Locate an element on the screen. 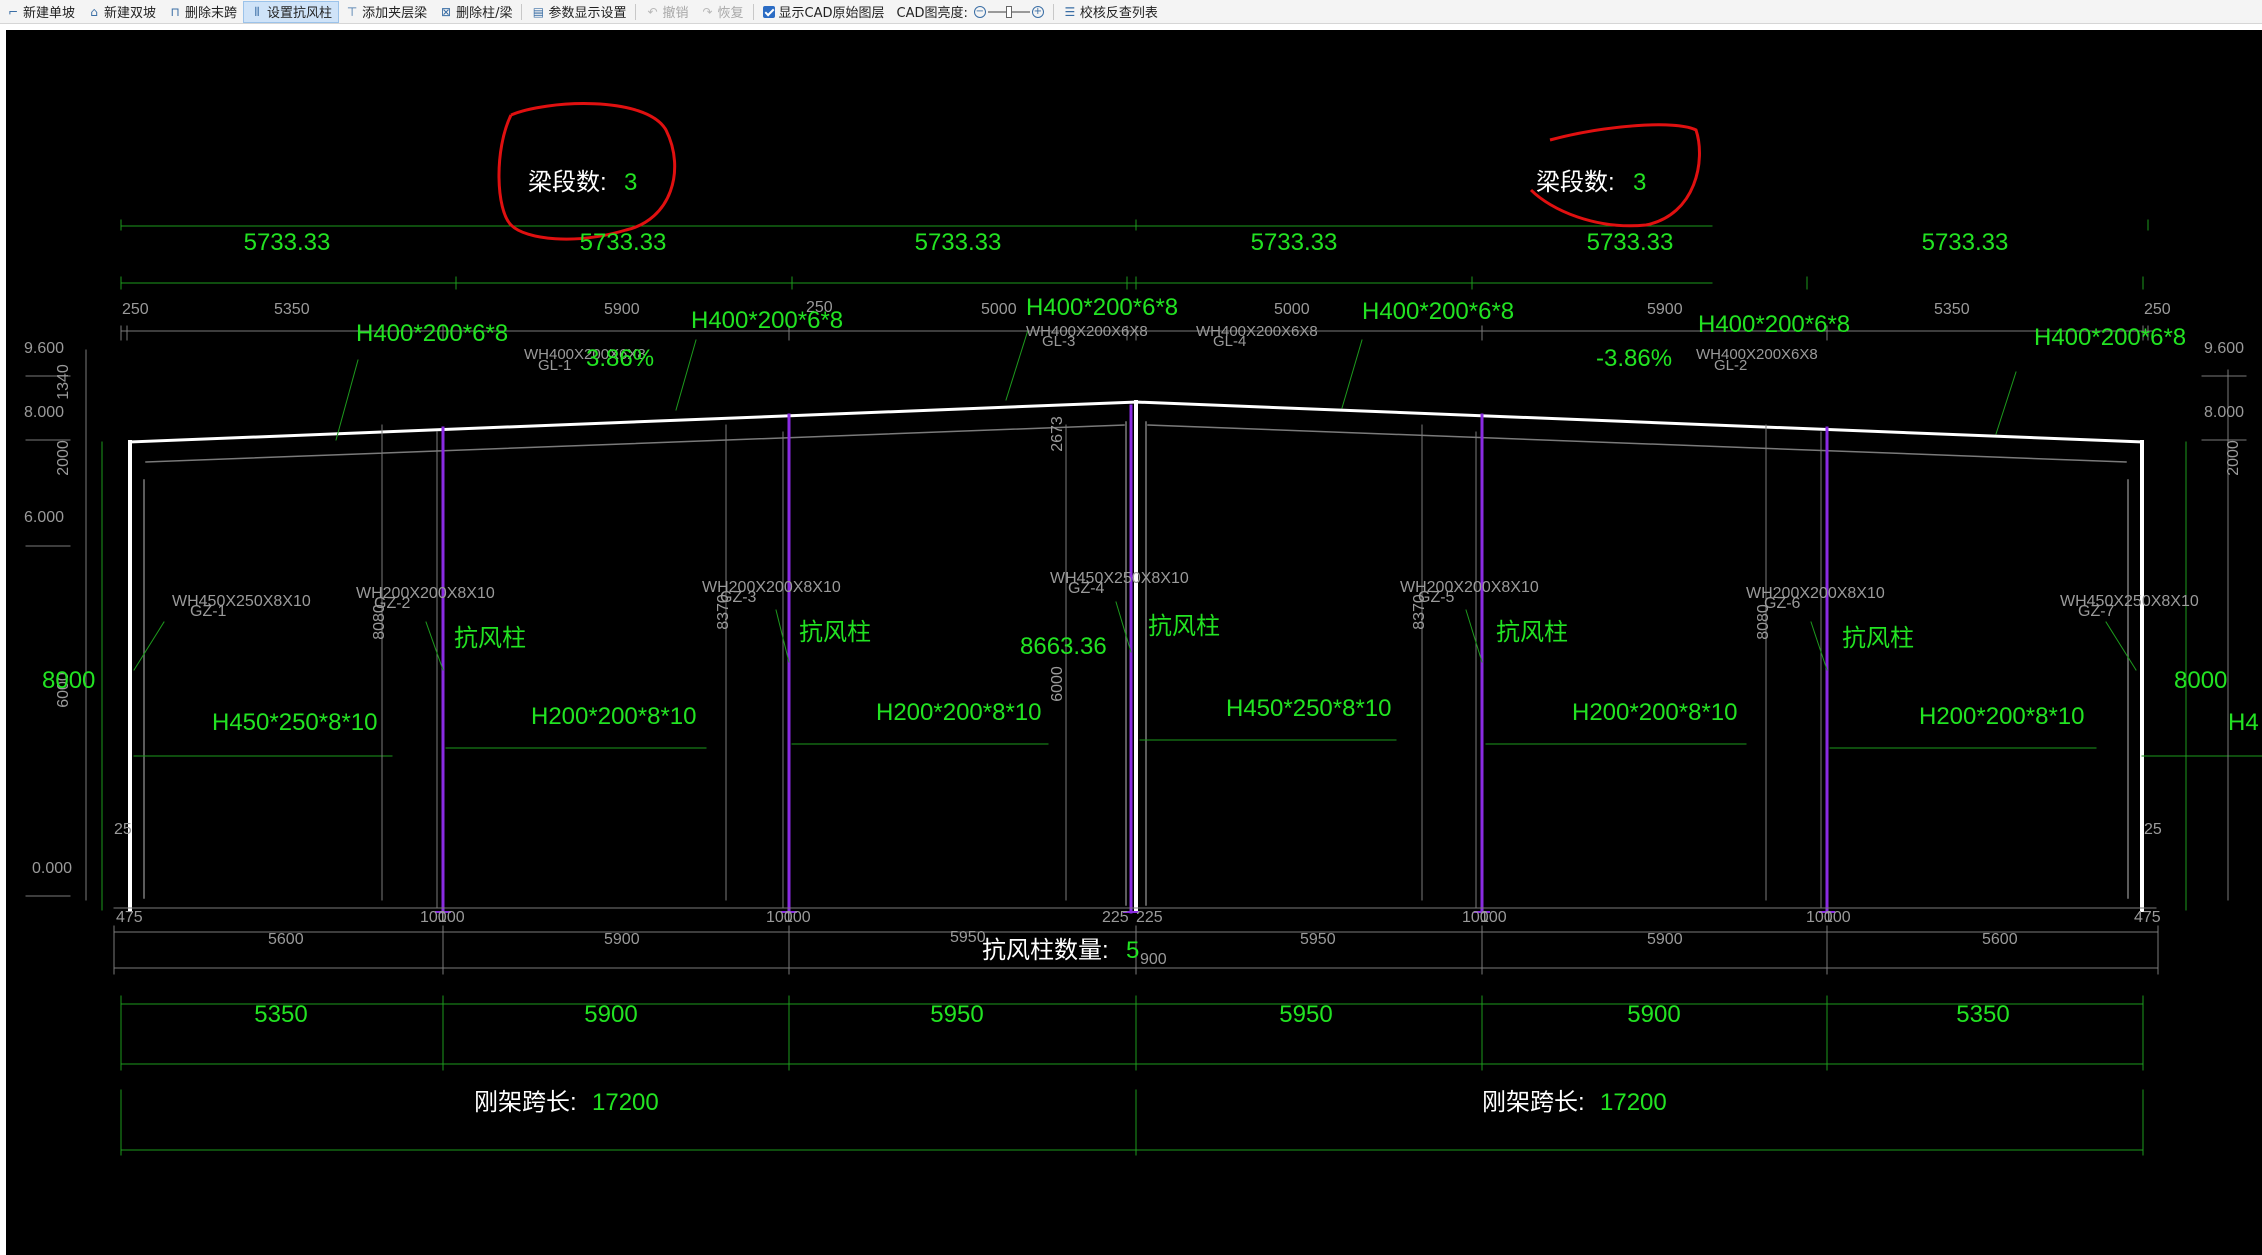 This screenshot has height=1255, width=2262. check-list-button: ☰ 校核反查列表 is located at coordinates (1110, 12).